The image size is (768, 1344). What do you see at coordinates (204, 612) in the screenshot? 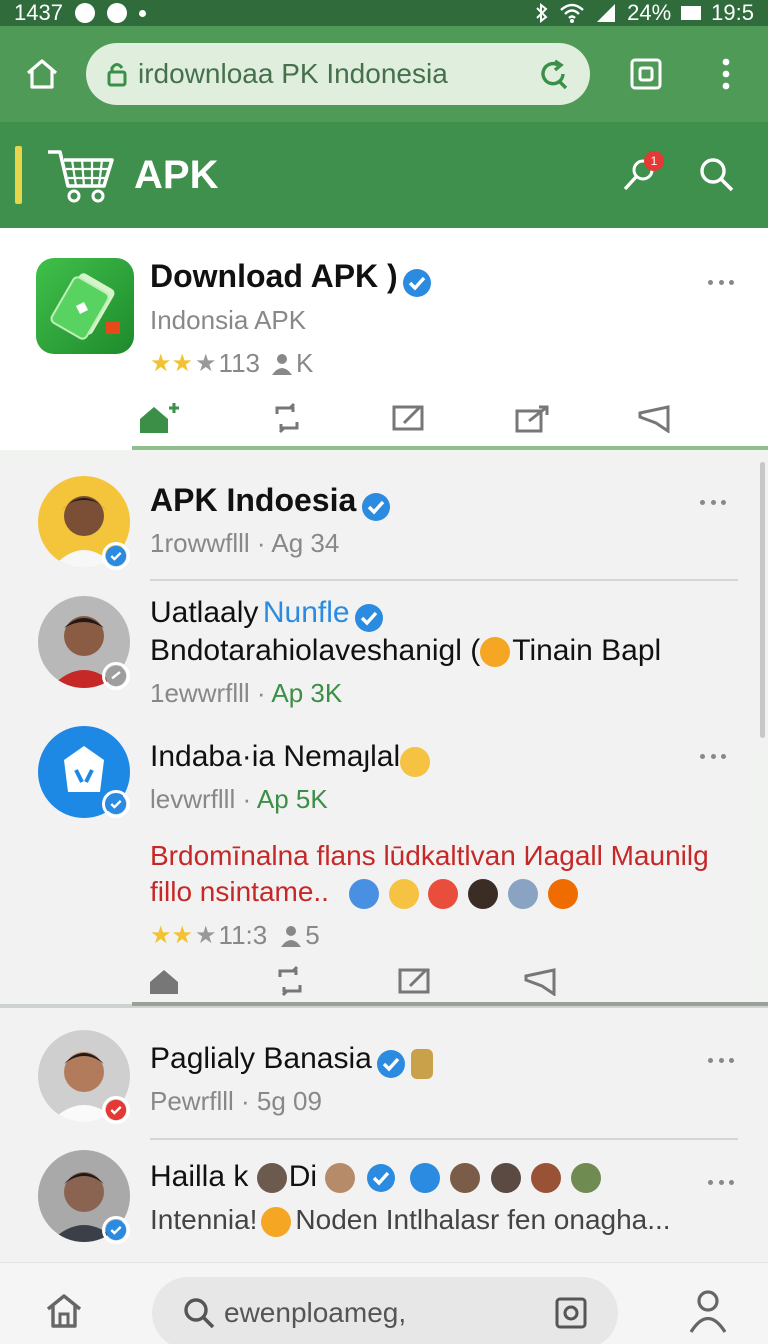
I see `post2-author: Uatlaaly` at bounding box center [204, 612].